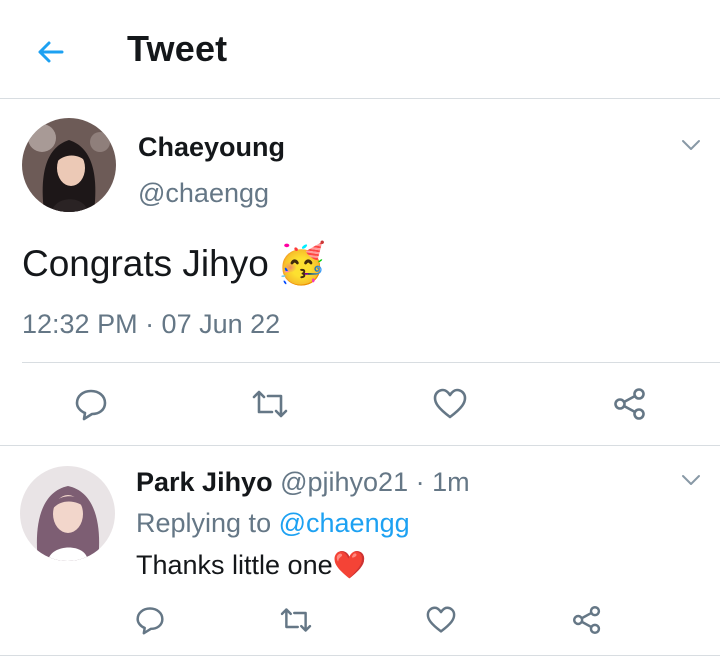  Describe the element at coordinates (203, 193) in the screenshot. I see `author-handle: @chaengg` at that location.